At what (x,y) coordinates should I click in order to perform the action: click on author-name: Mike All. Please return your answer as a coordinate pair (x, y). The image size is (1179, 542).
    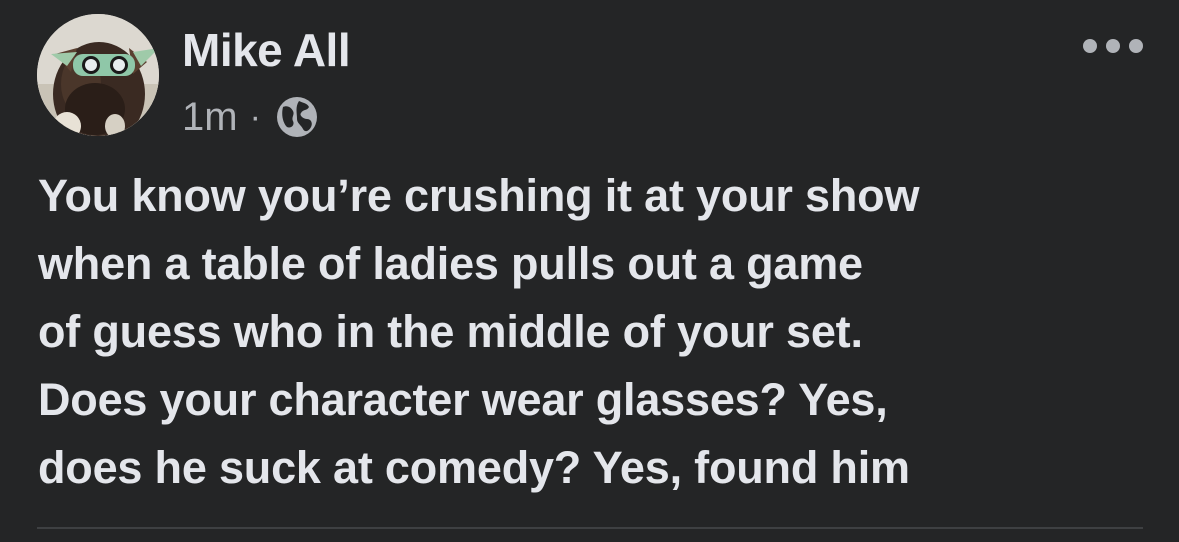
    Looking at the image, I should click on (266, 50).